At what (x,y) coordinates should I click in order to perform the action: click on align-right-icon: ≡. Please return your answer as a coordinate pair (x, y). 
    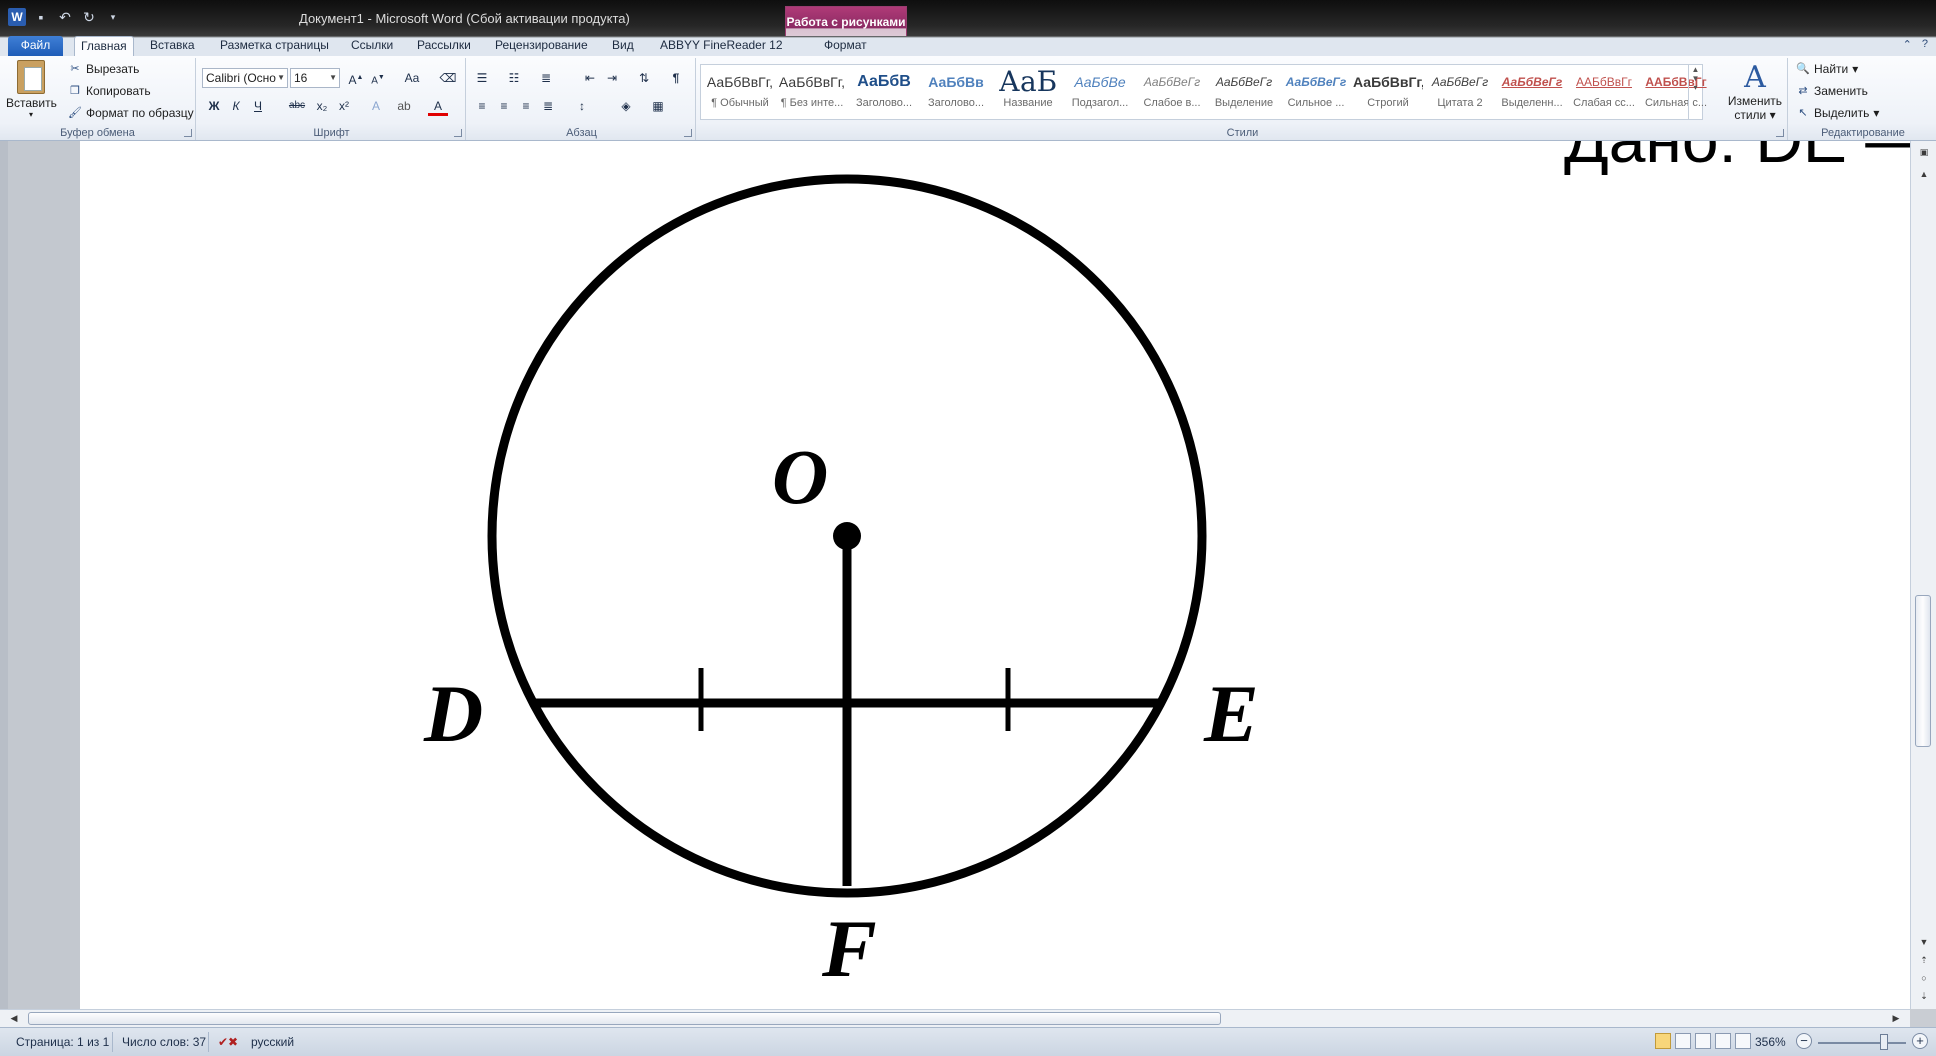
    Looking at the image, I should click on (526, 106).